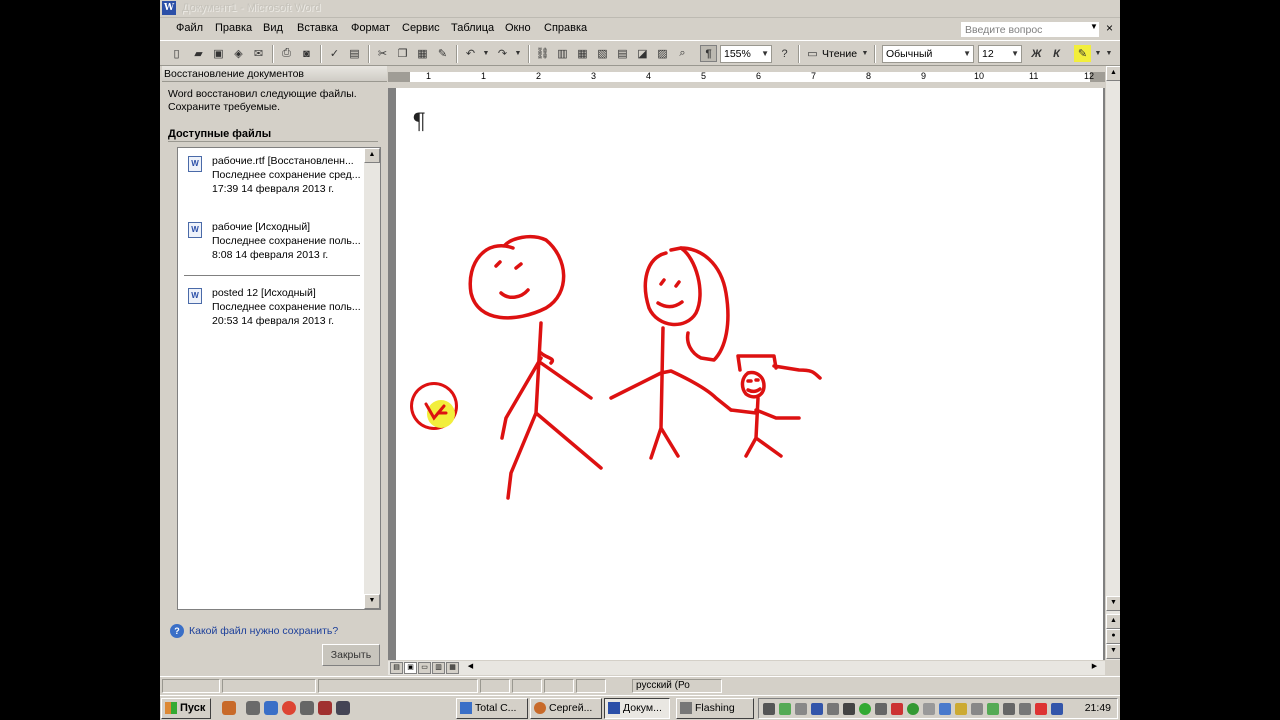 The image size is (1280, 720). What do you see at coordinates (334, 53) in the screenshot?
I see `spelling-icon: ✓` at bounding box center [334, 53].